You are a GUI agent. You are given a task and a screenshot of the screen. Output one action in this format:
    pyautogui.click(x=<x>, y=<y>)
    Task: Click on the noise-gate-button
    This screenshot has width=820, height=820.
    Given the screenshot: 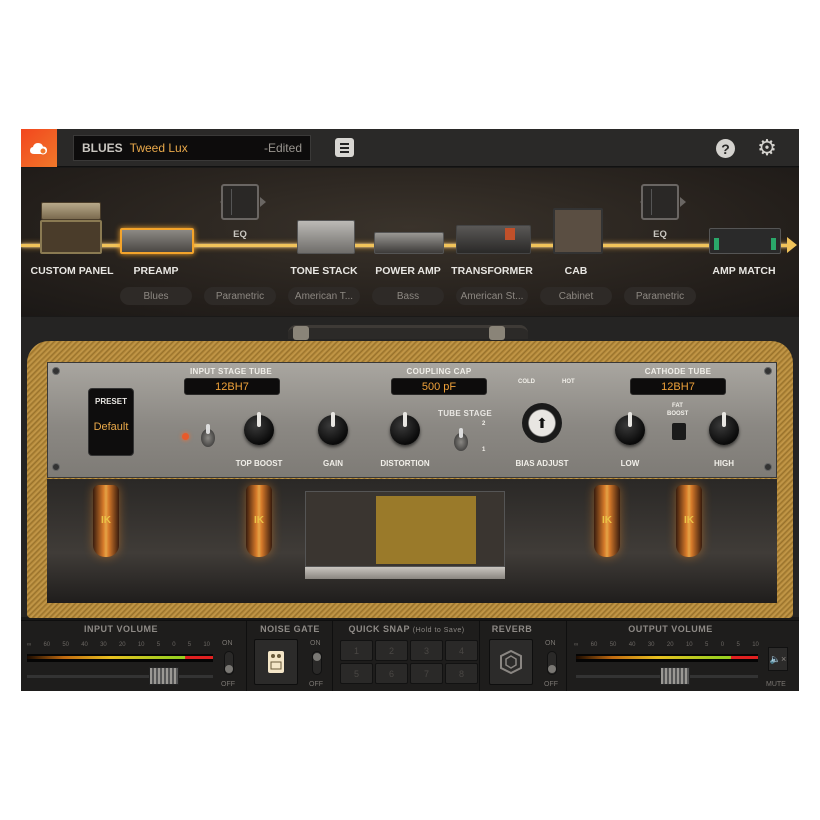 What is the action you would take?
    pyautogui.click(x=276, y=662)
    